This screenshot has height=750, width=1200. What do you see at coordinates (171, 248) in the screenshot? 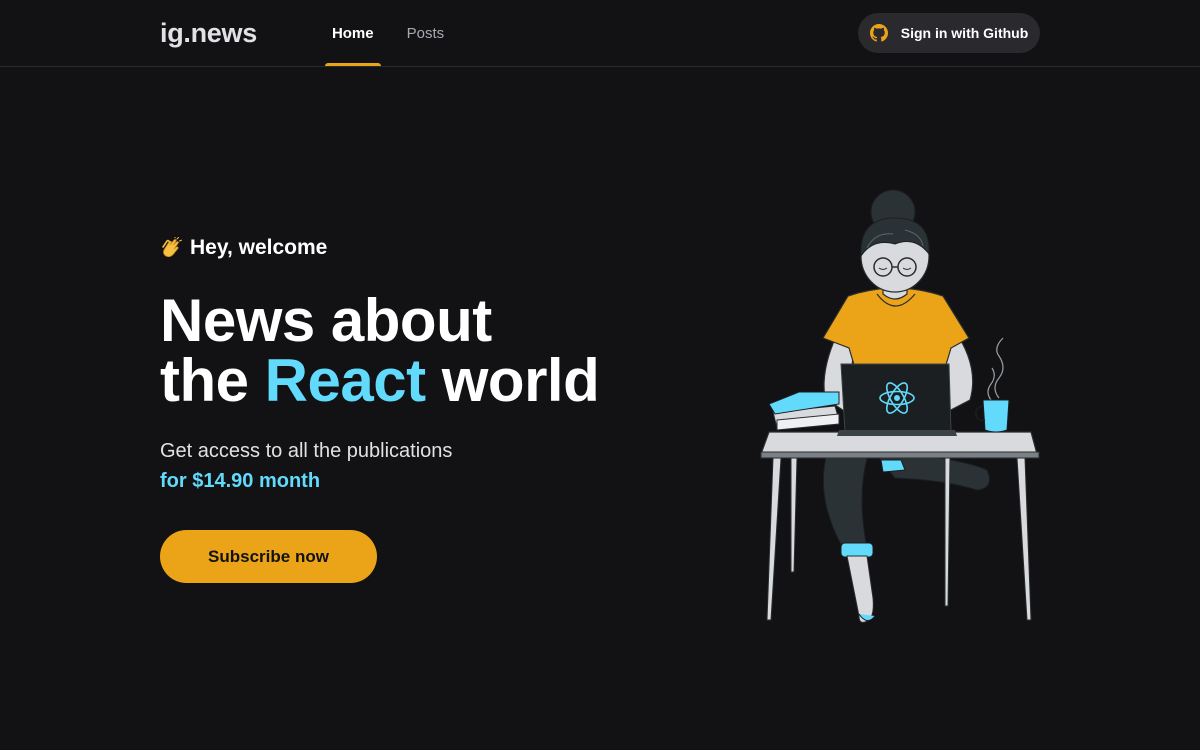
I see `clapping-hands-icon` at bounding box center [171, 248].